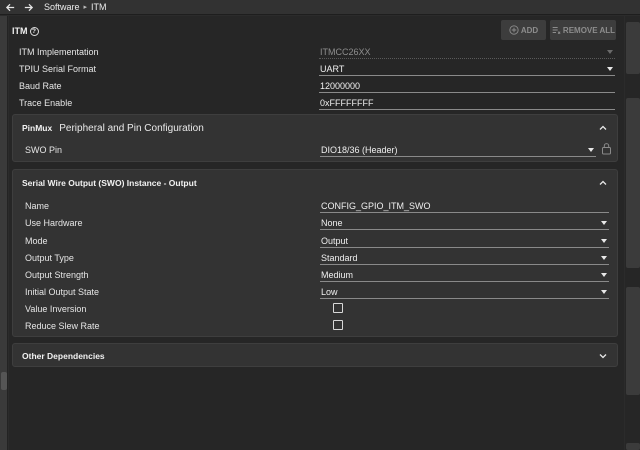 Image resolution: width=640 pixels, height=450 pixels. Describe the element at coordinates (10, 7) in the screenshot. I see `back-arrow-icon` at that location.